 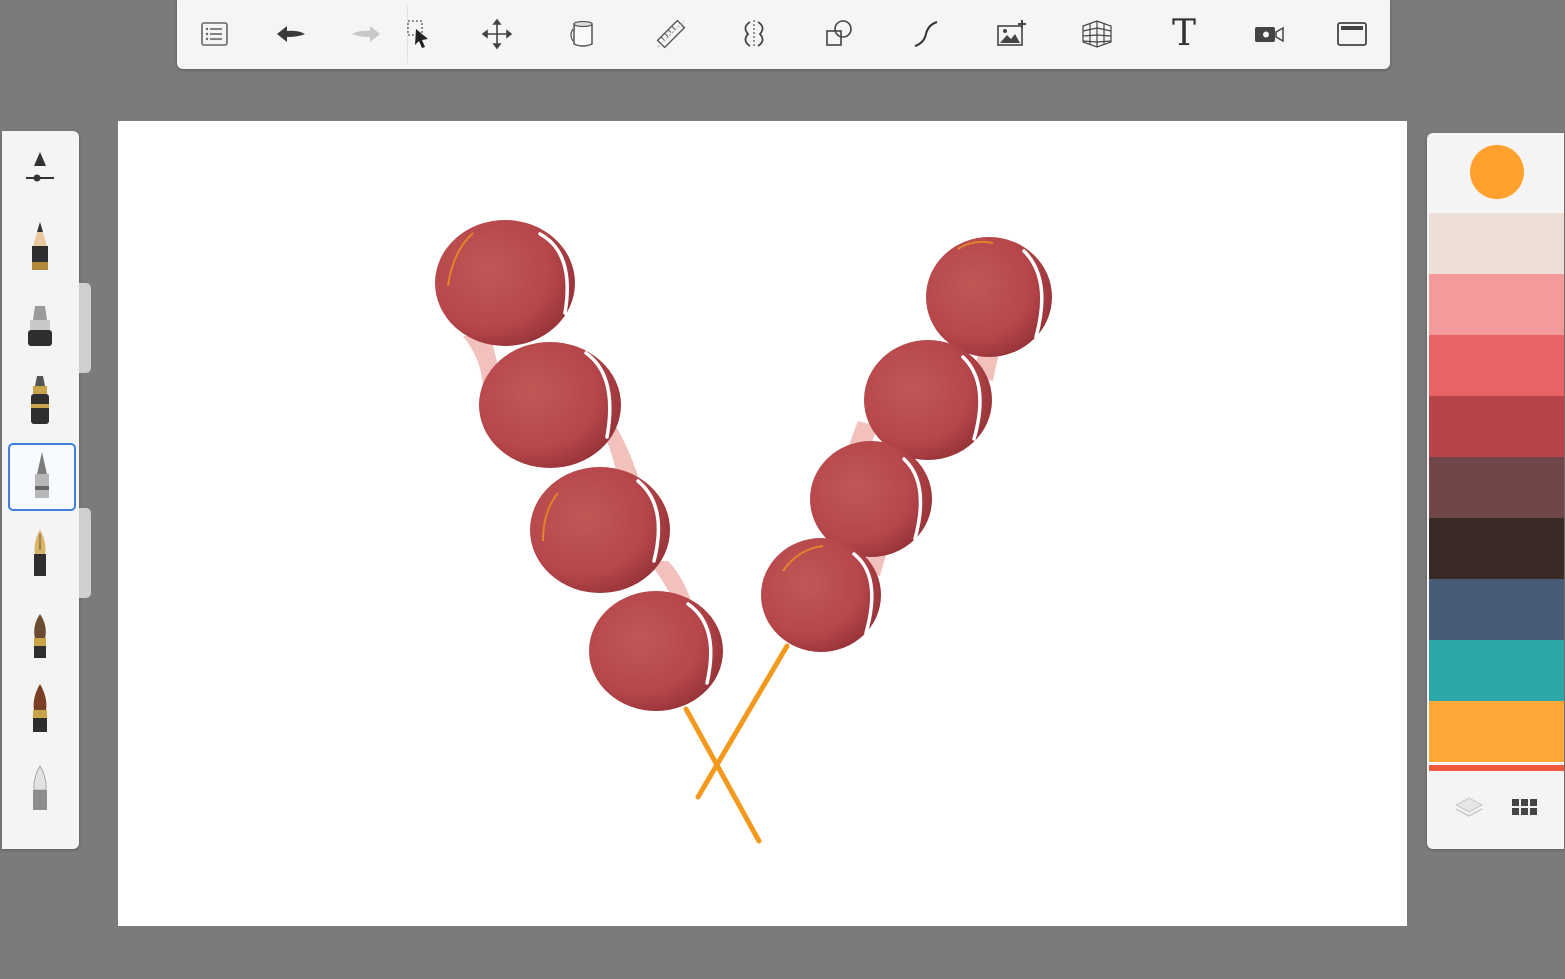 I want to click on ruler-button, so click(x=671, y=34).